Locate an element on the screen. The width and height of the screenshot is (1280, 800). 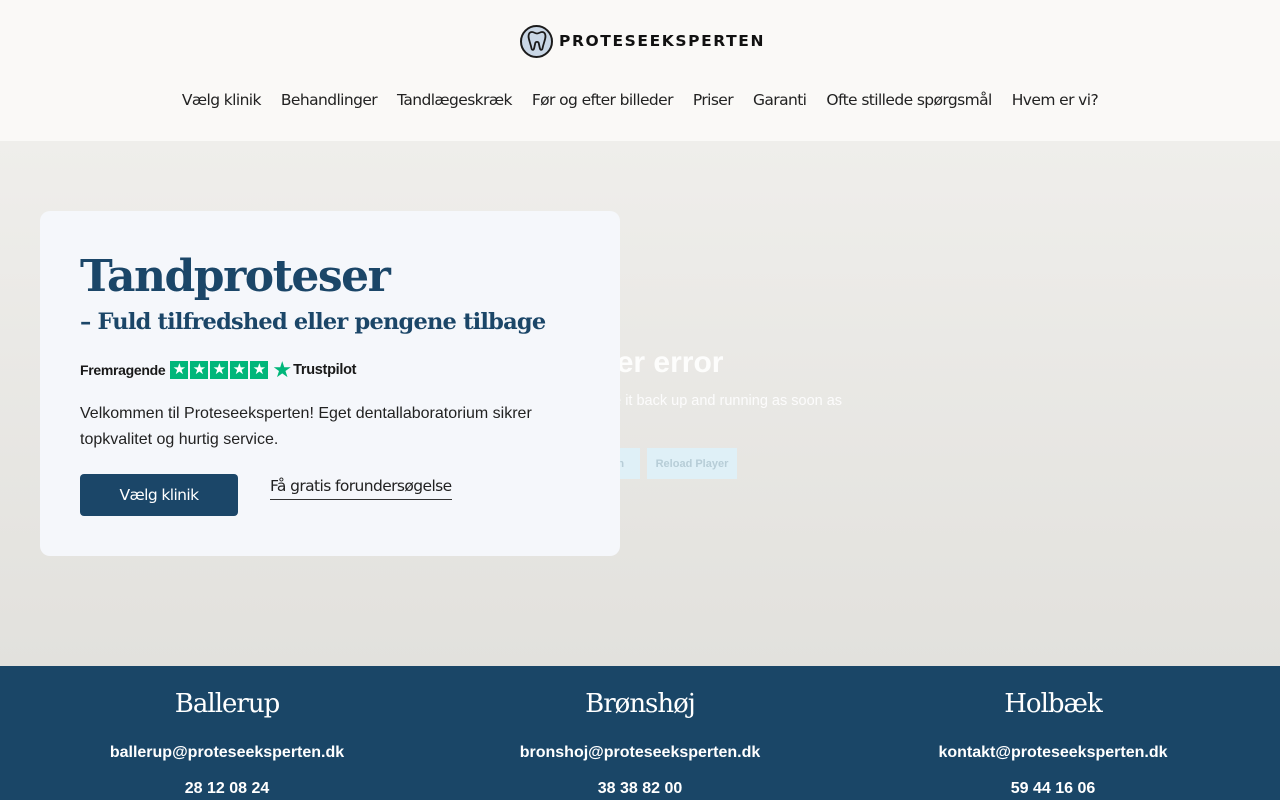
trustpilot-star-icon: ★ is located at coordinates (282, 369).